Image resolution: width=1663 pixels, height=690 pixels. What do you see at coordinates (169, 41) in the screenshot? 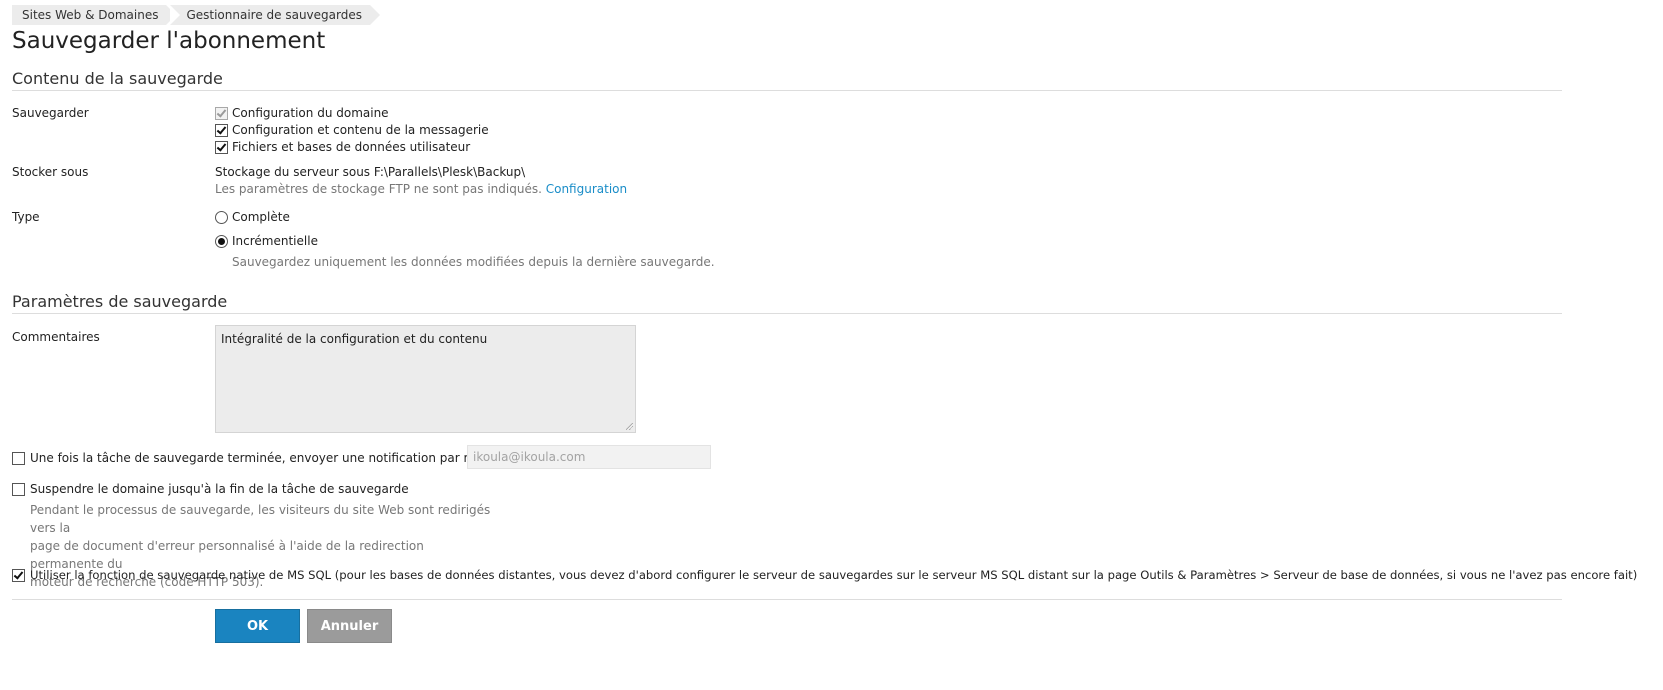
I see `page-title: Sauvegarder l'abonnement` at bounding box center [169, 41].